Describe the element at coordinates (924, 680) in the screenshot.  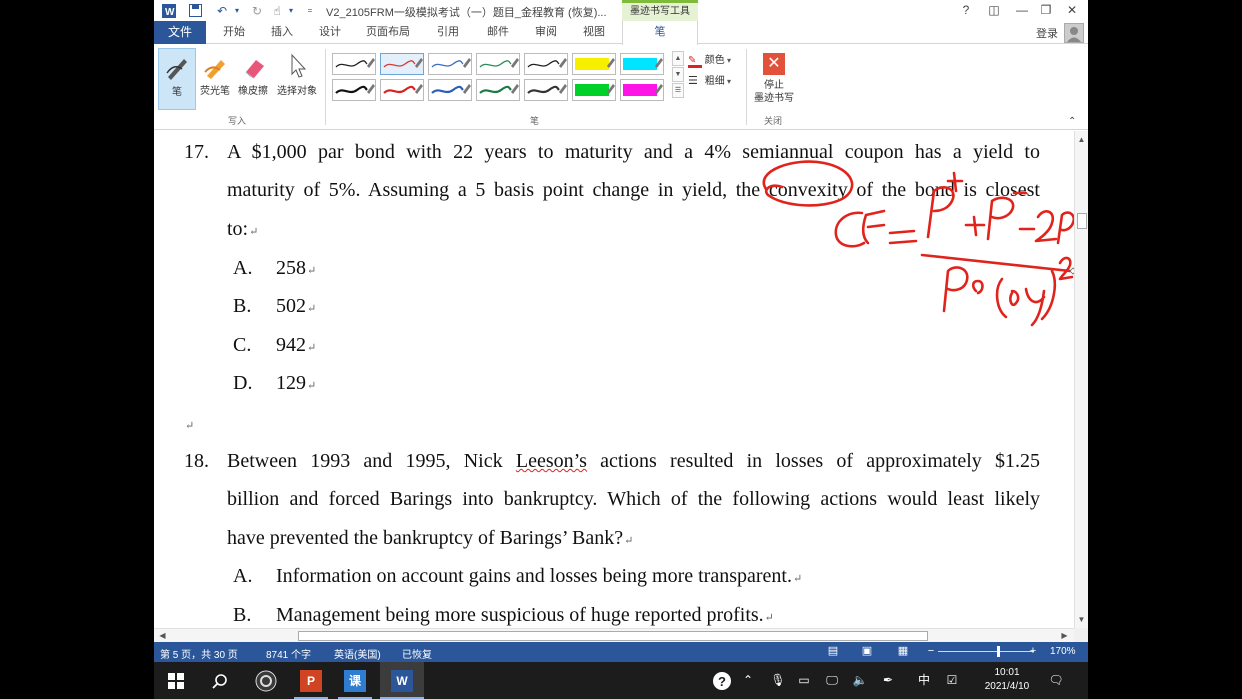
I see `ime-indicator: 中` at that location.